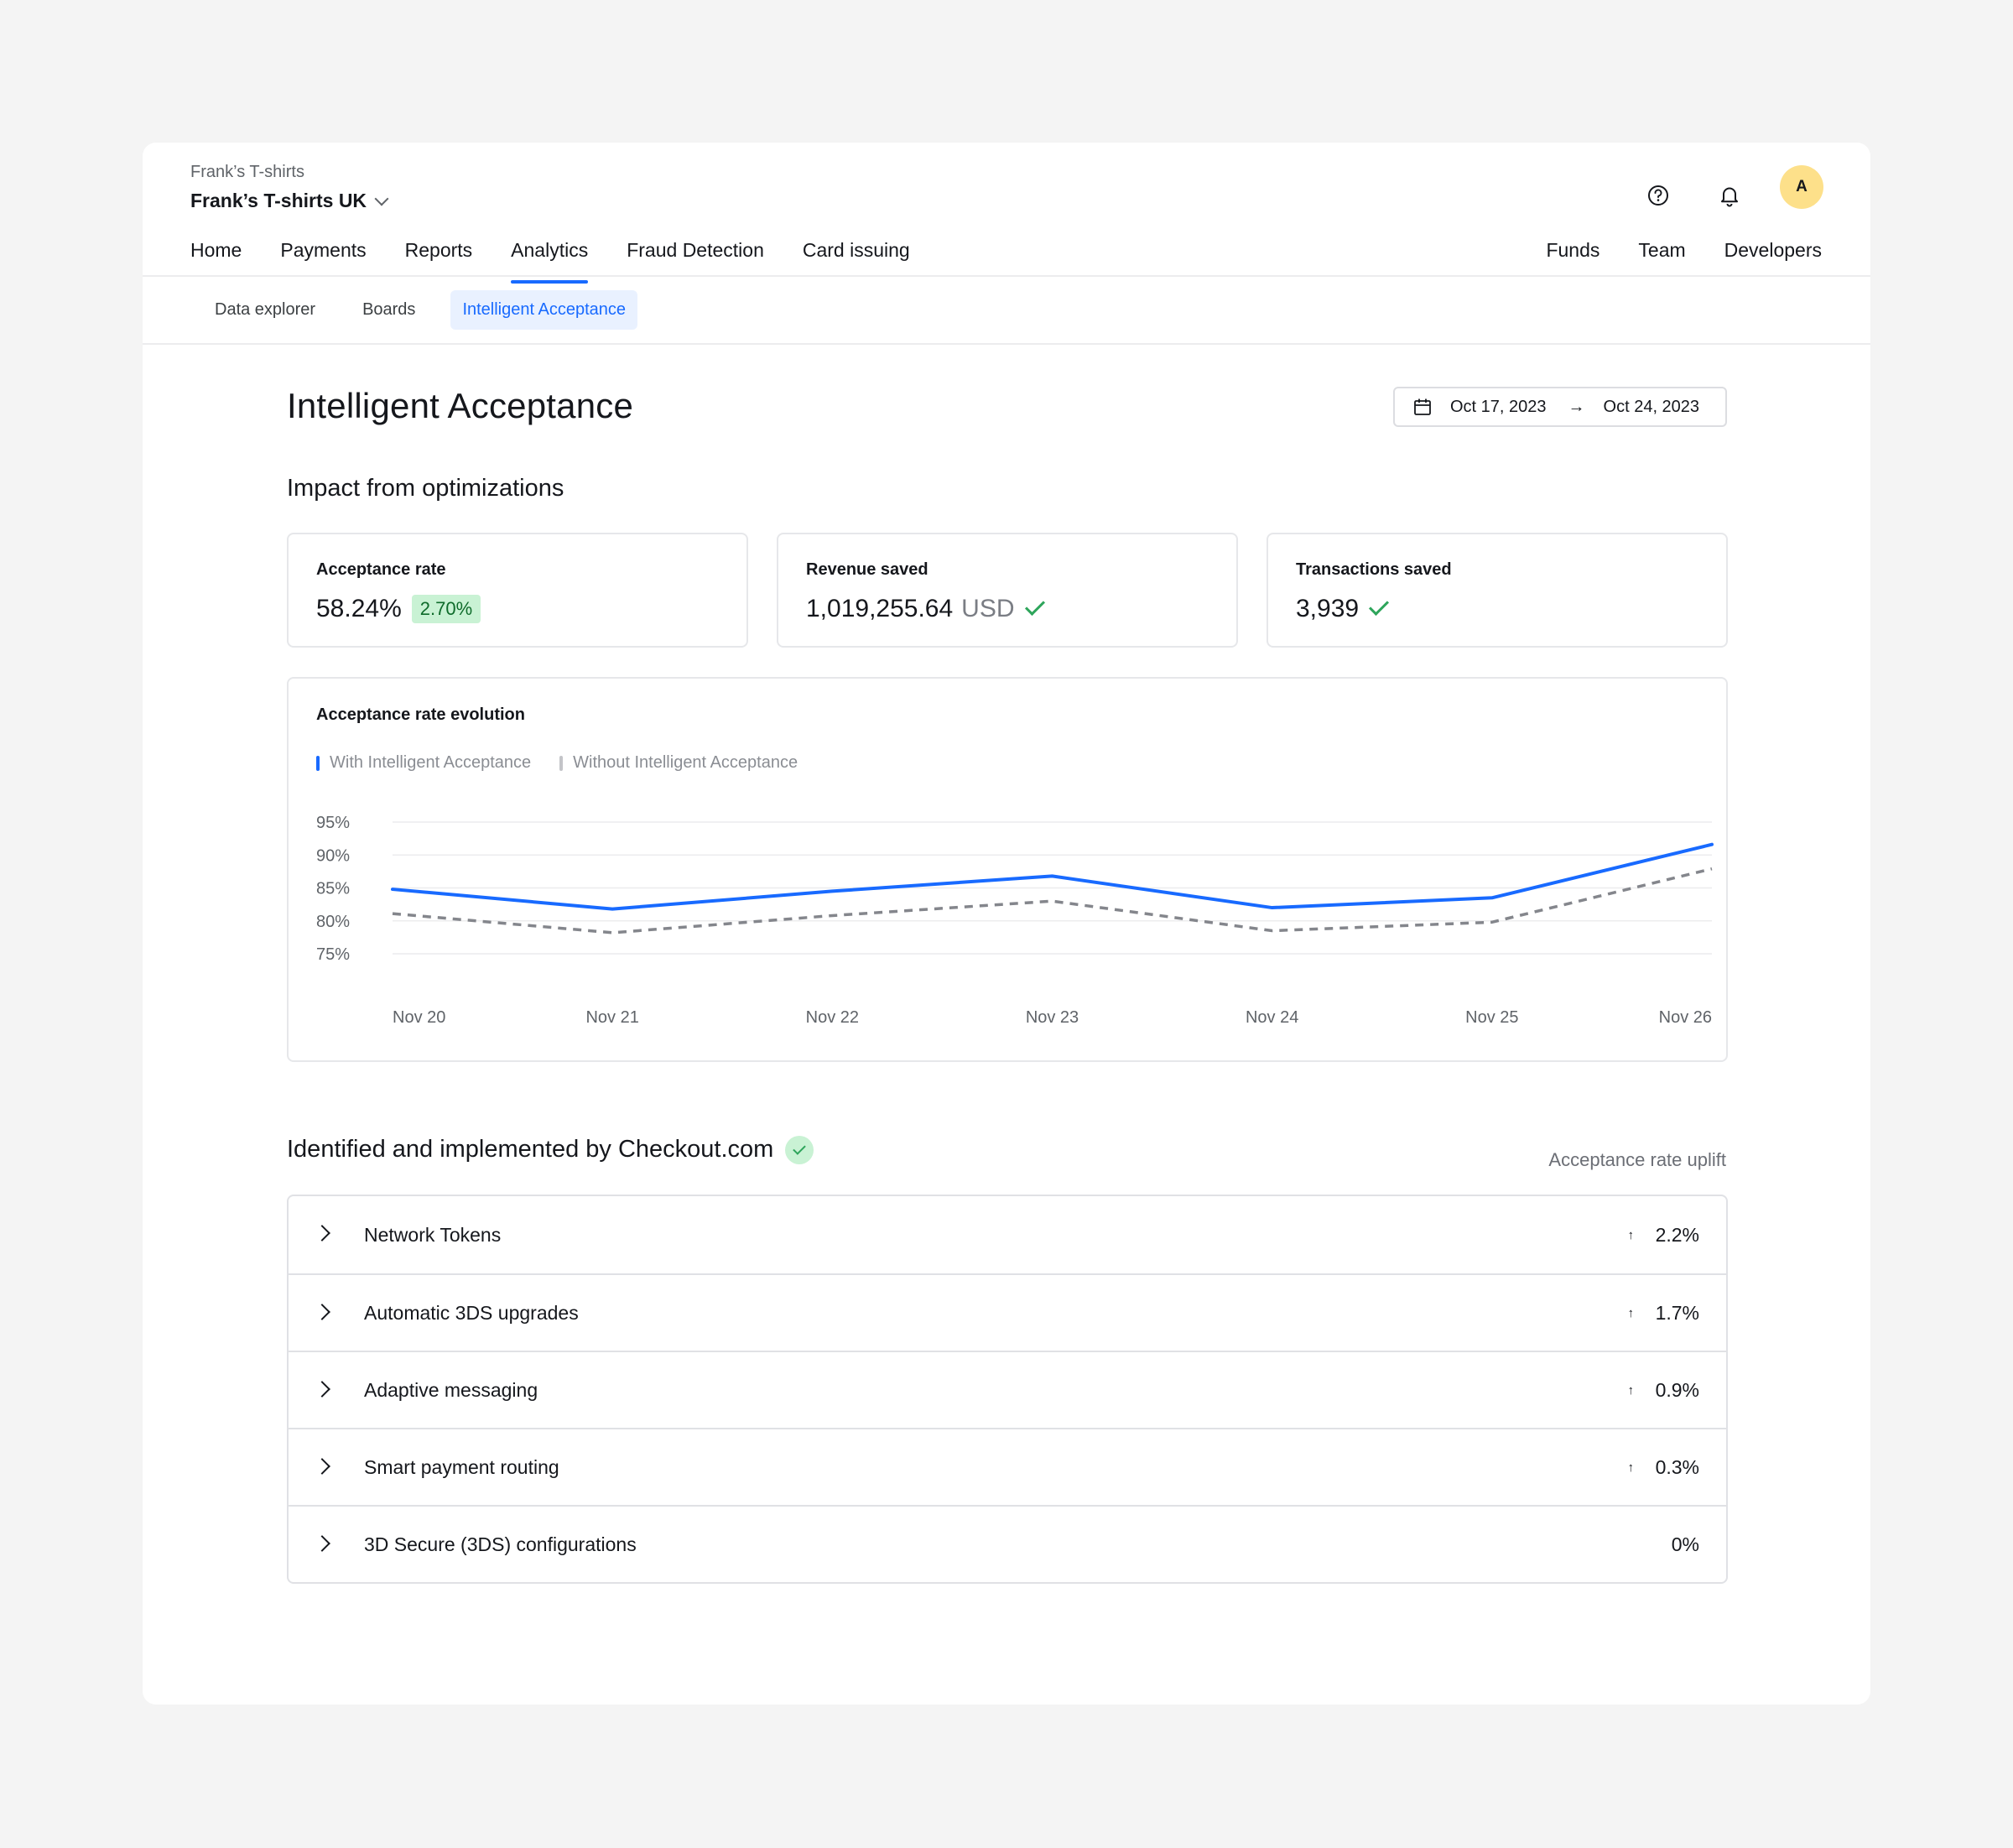  Describe the element at coordinates (1677, 1467) in the screenshot. I see `uplift-value: 0.3%` at that location.